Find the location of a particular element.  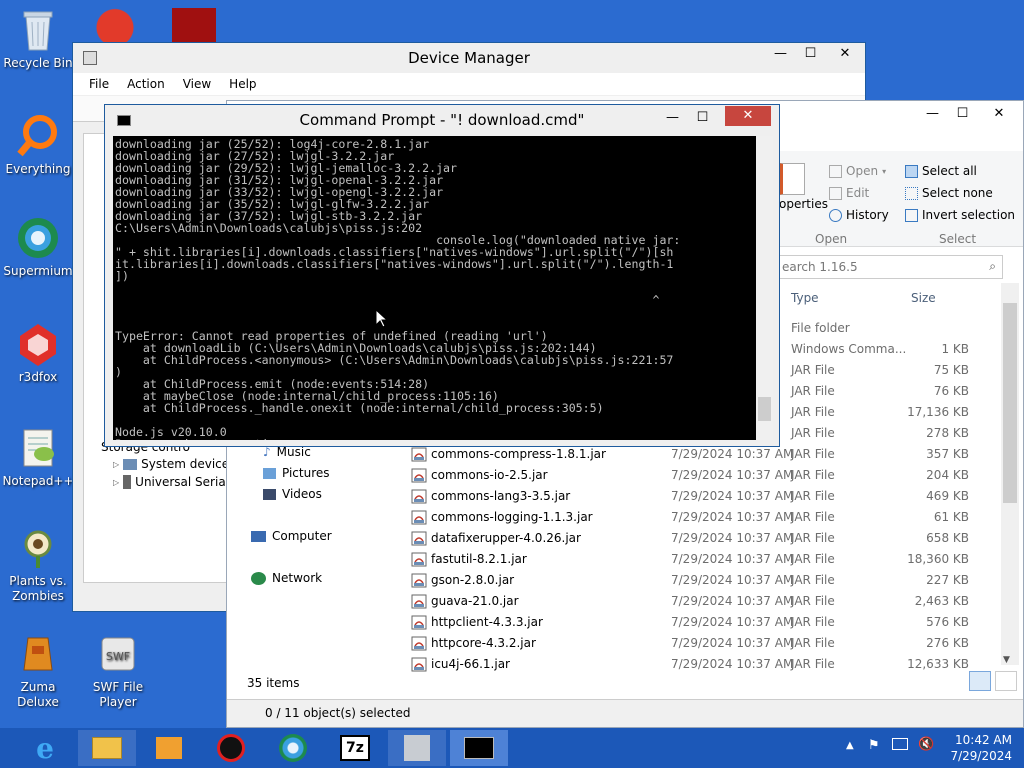

taskbar-app-device-manager is located at coordinates (417, 748).